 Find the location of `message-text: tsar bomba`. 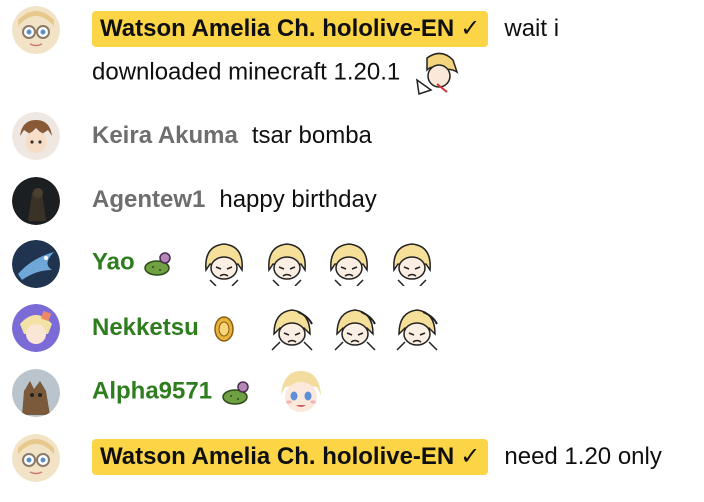

message-text: tsar bomba is located at coordinates (311, 135).